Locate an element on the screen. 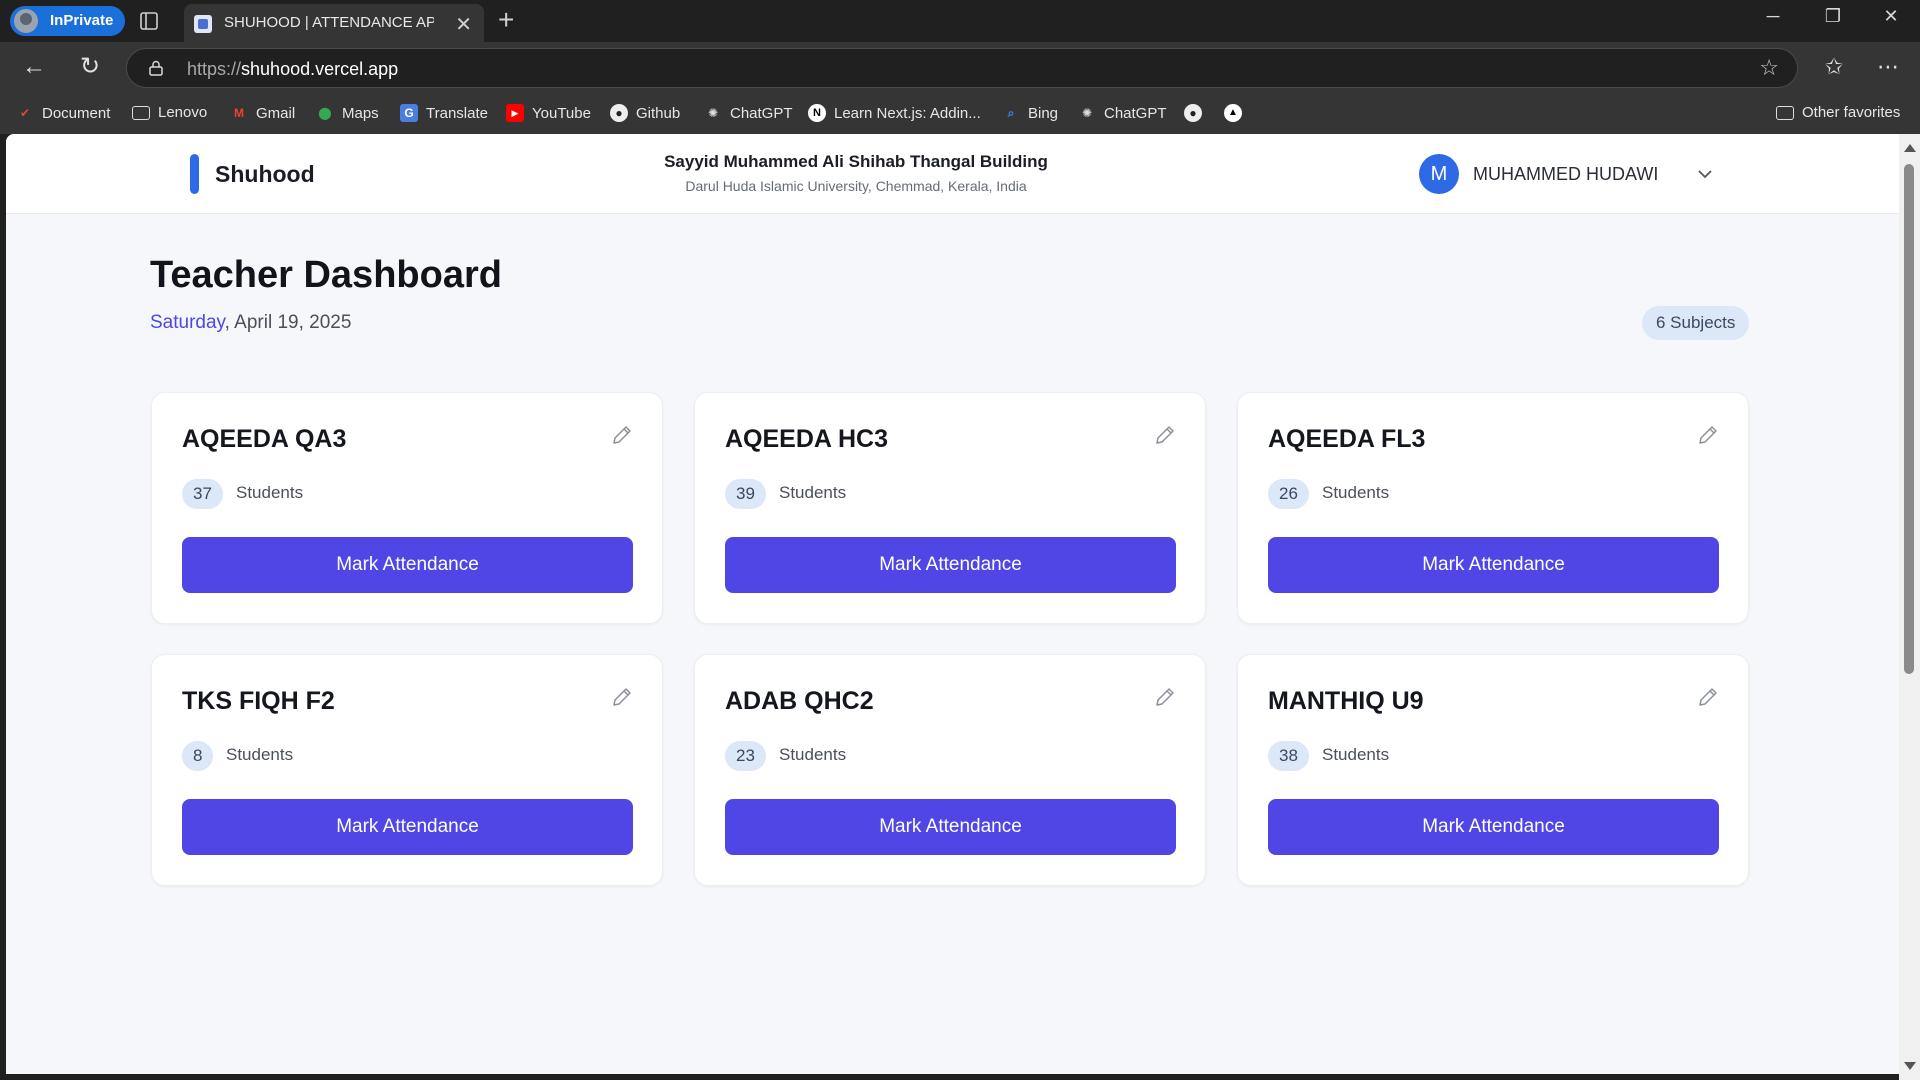 The image size is (1920, 1080). tab-actions-icon is located at coordinates (149, 21).